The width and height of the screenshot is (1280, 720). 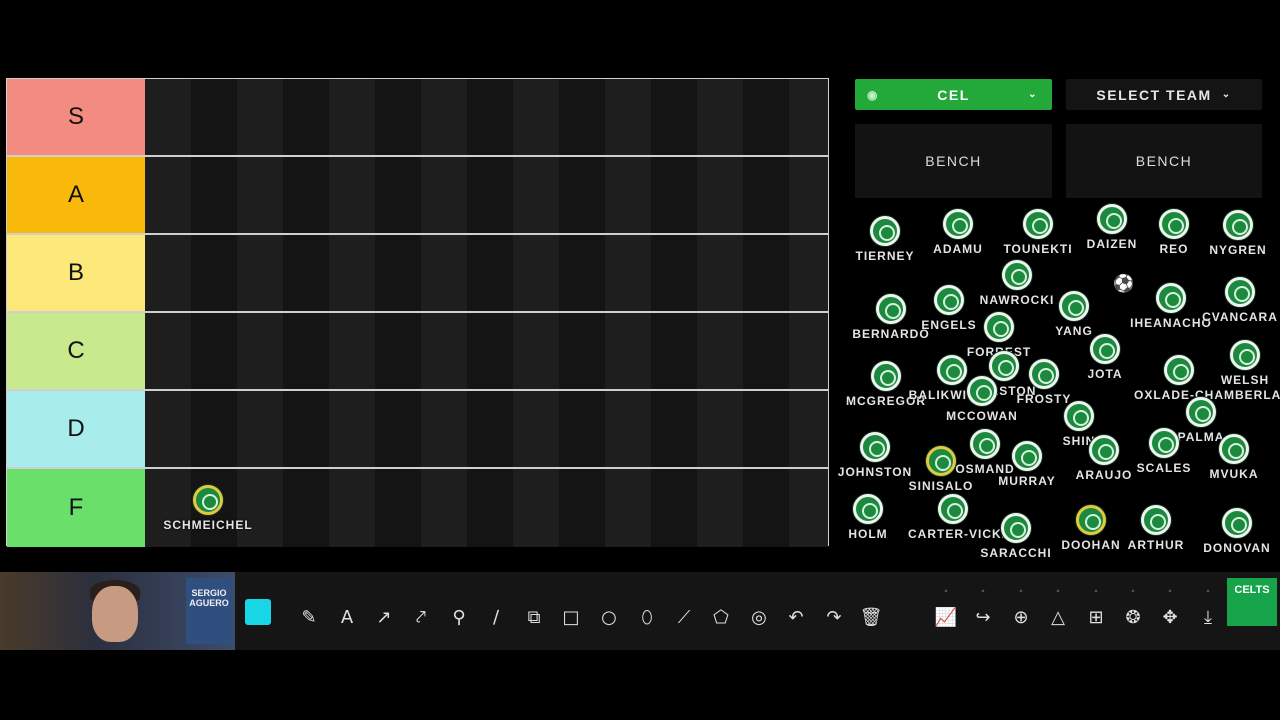 I want to click on player-token-schmeichel: SCHMEICHEL, so click(x=208, y=508).